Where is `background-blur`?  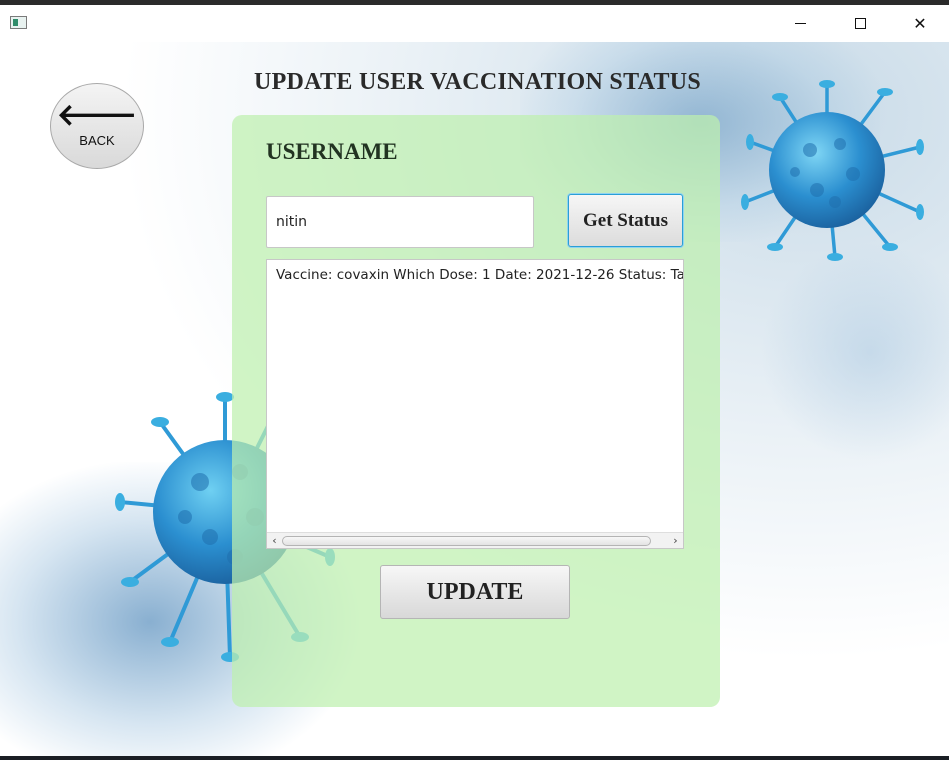 background-blur is located at coordinates (854, 352).